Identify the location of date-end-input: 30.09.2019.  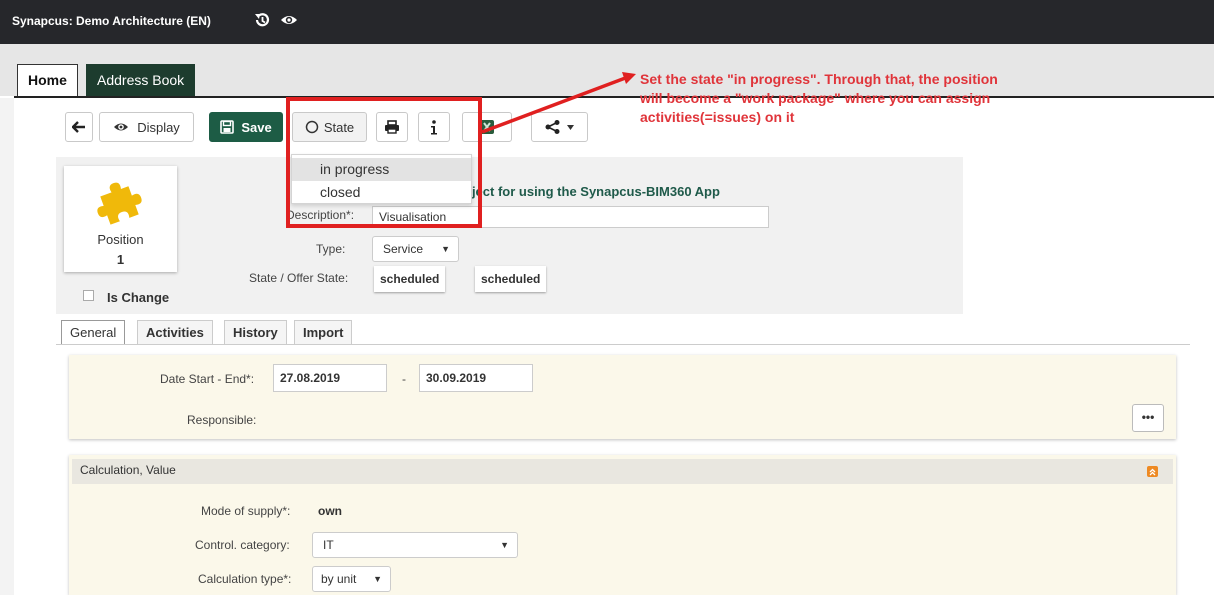
(476, 378).